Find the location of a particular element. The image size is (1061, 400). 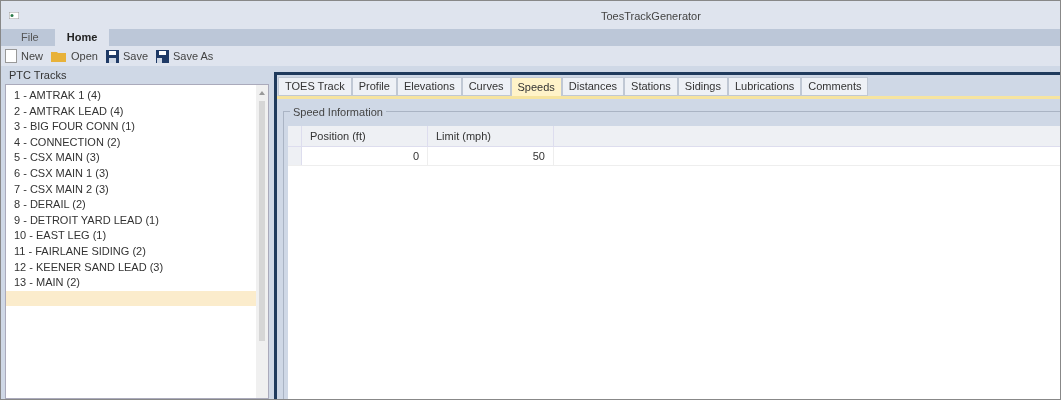

track-list-item: 8 - DERAIL (2) is located at coordinates (131, 205).